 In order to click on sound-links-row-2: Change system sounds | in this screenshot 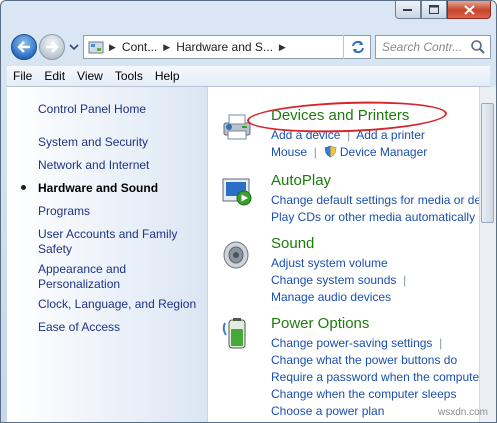, I will do `click(338, 280)`.